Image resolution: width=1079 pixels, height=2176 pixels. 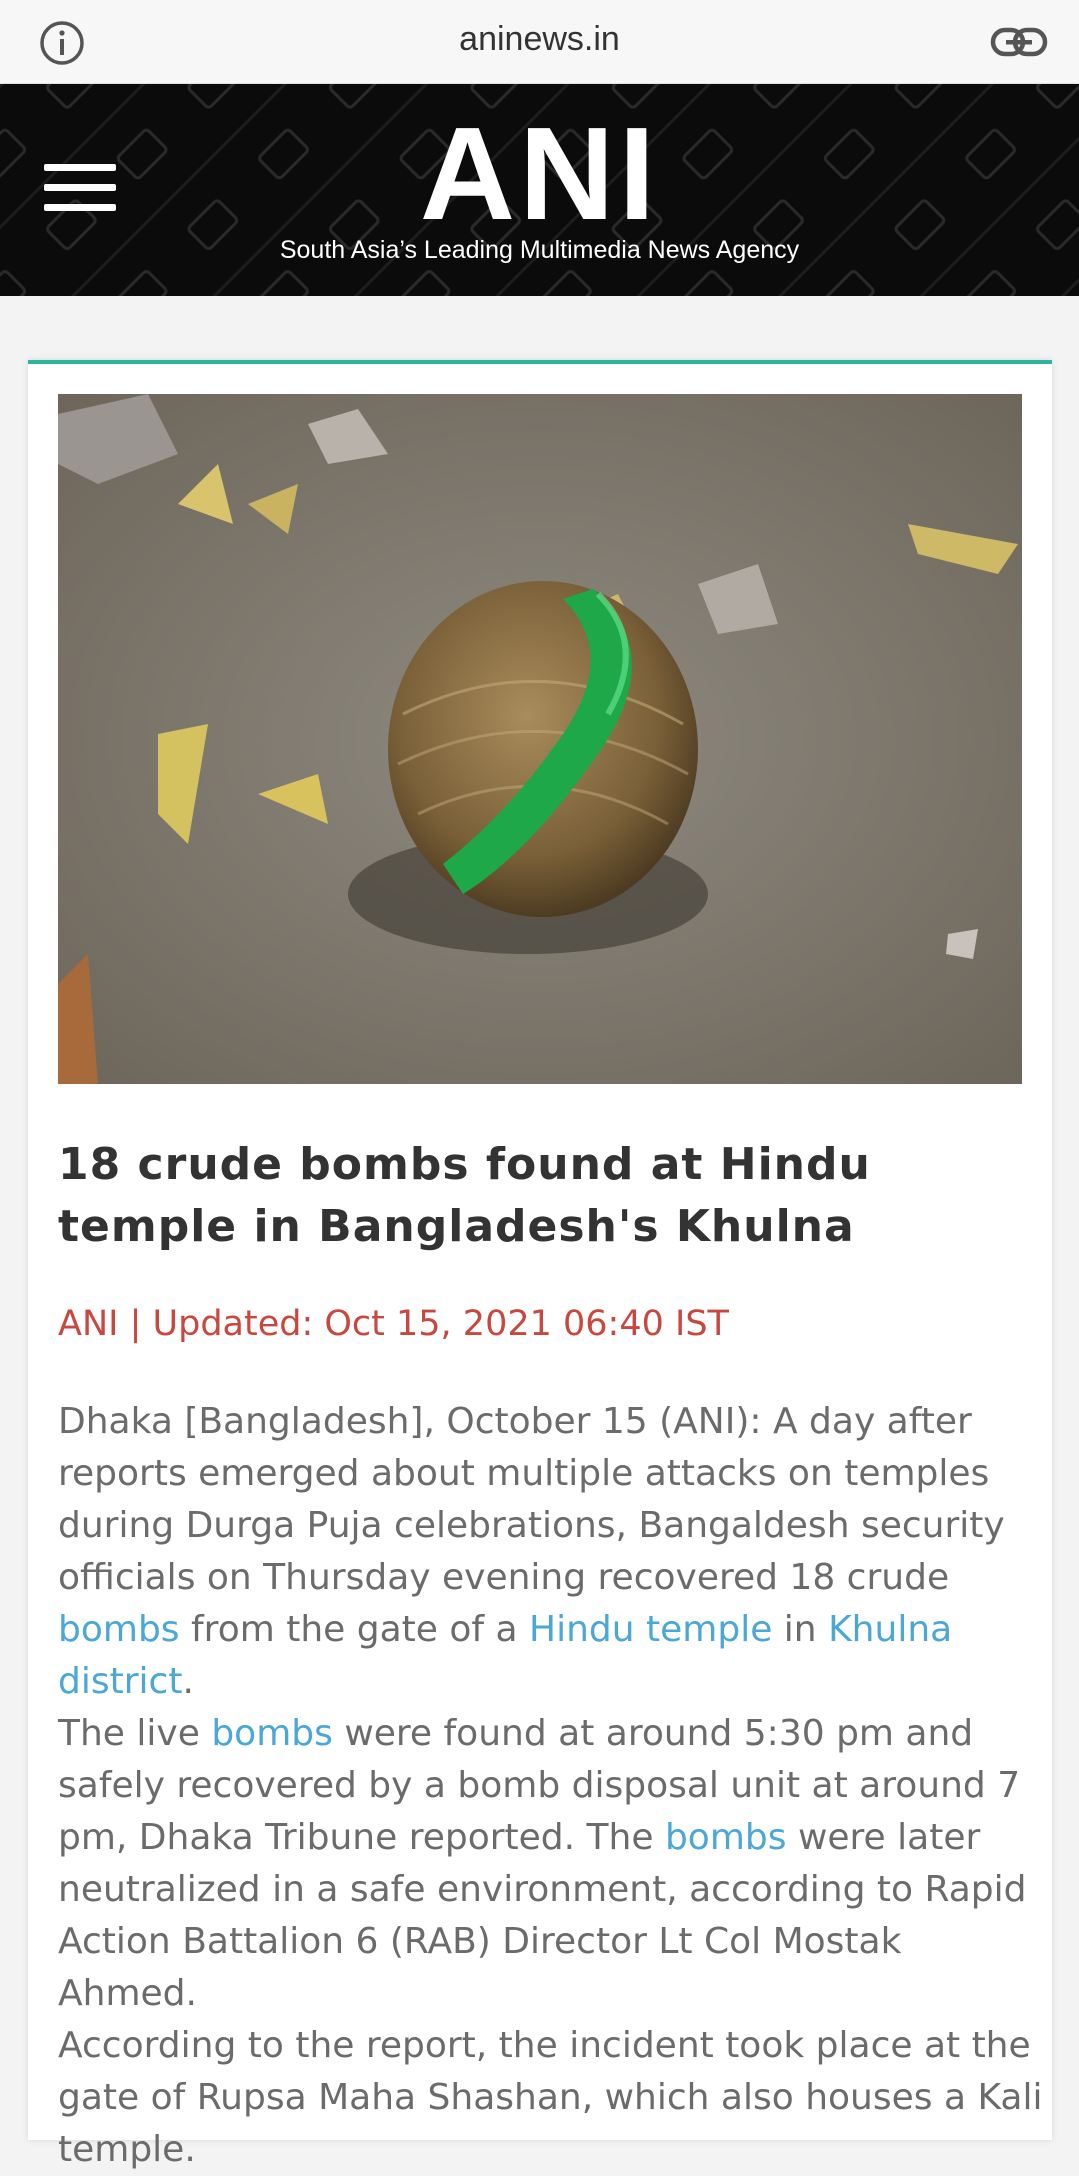 I want to click on paragraph-text: ., so click(x=188, y=1681).